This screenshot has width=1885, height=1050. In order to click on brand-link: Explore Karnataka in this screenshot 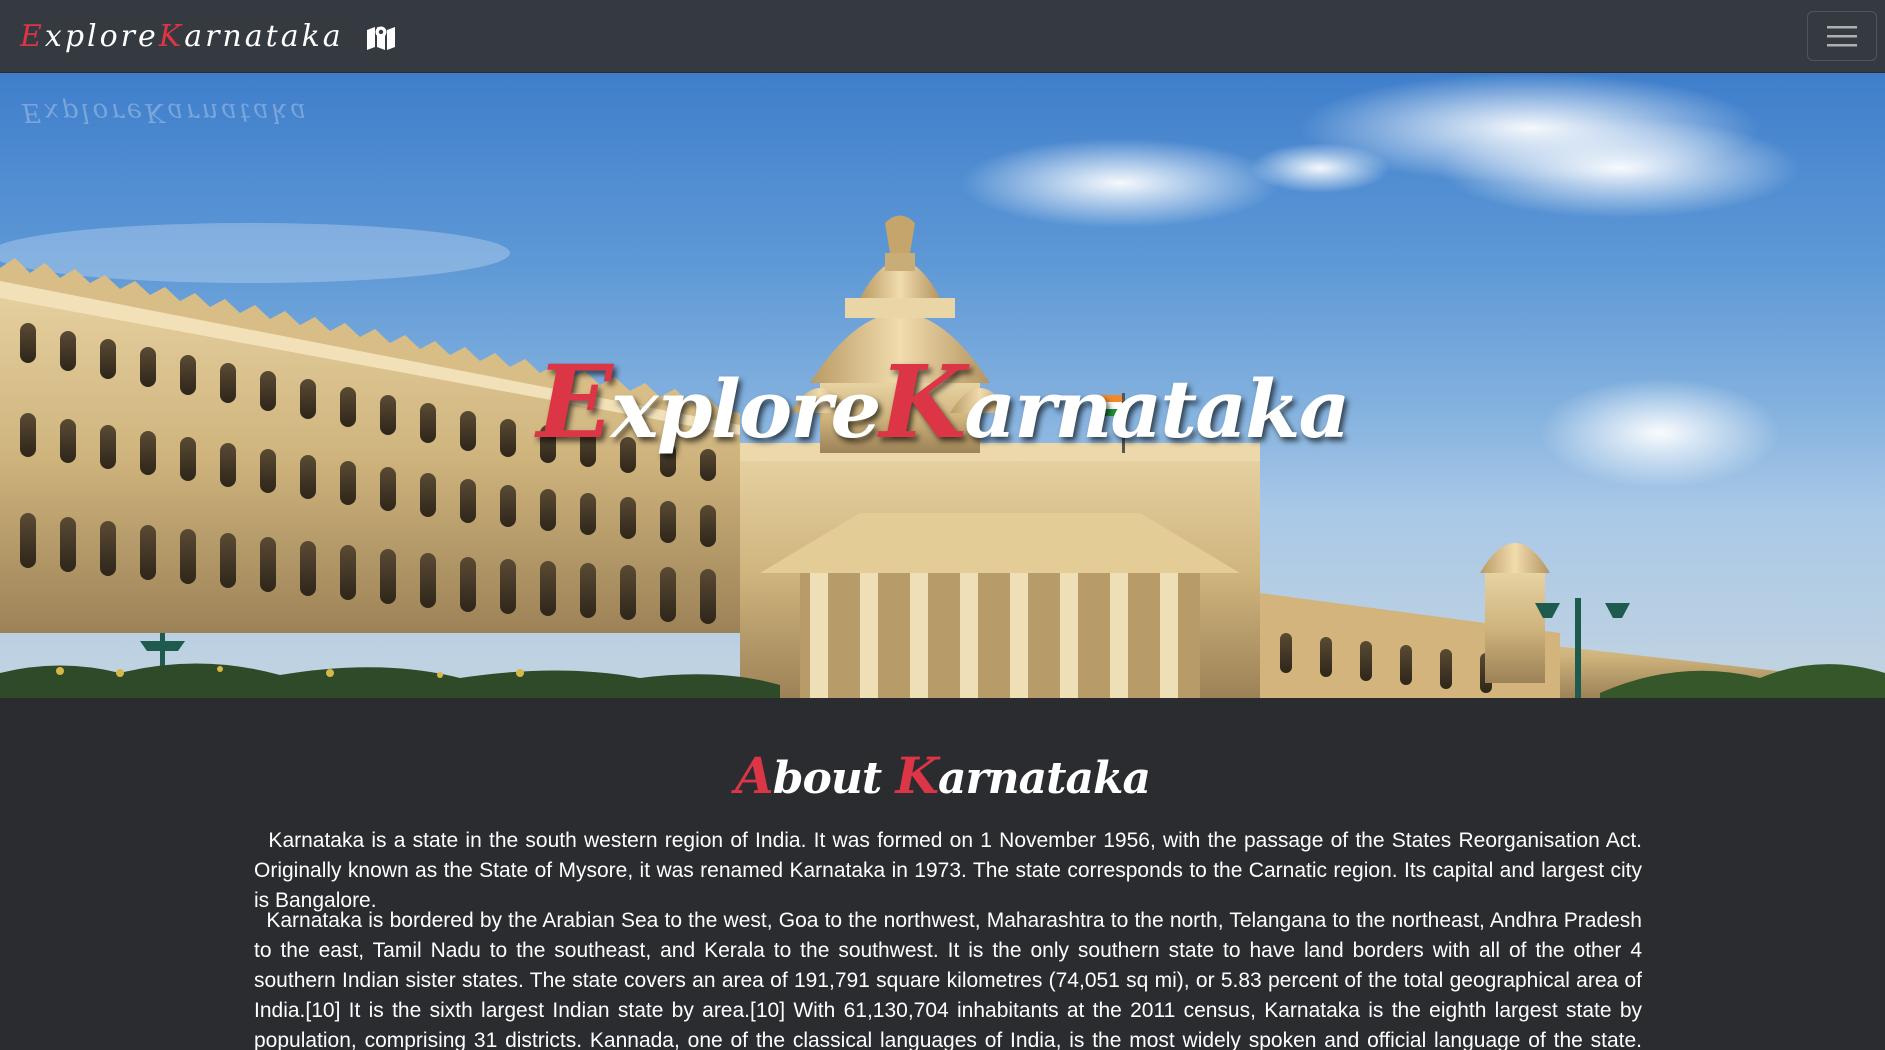, I will do `click(208, 36)`.